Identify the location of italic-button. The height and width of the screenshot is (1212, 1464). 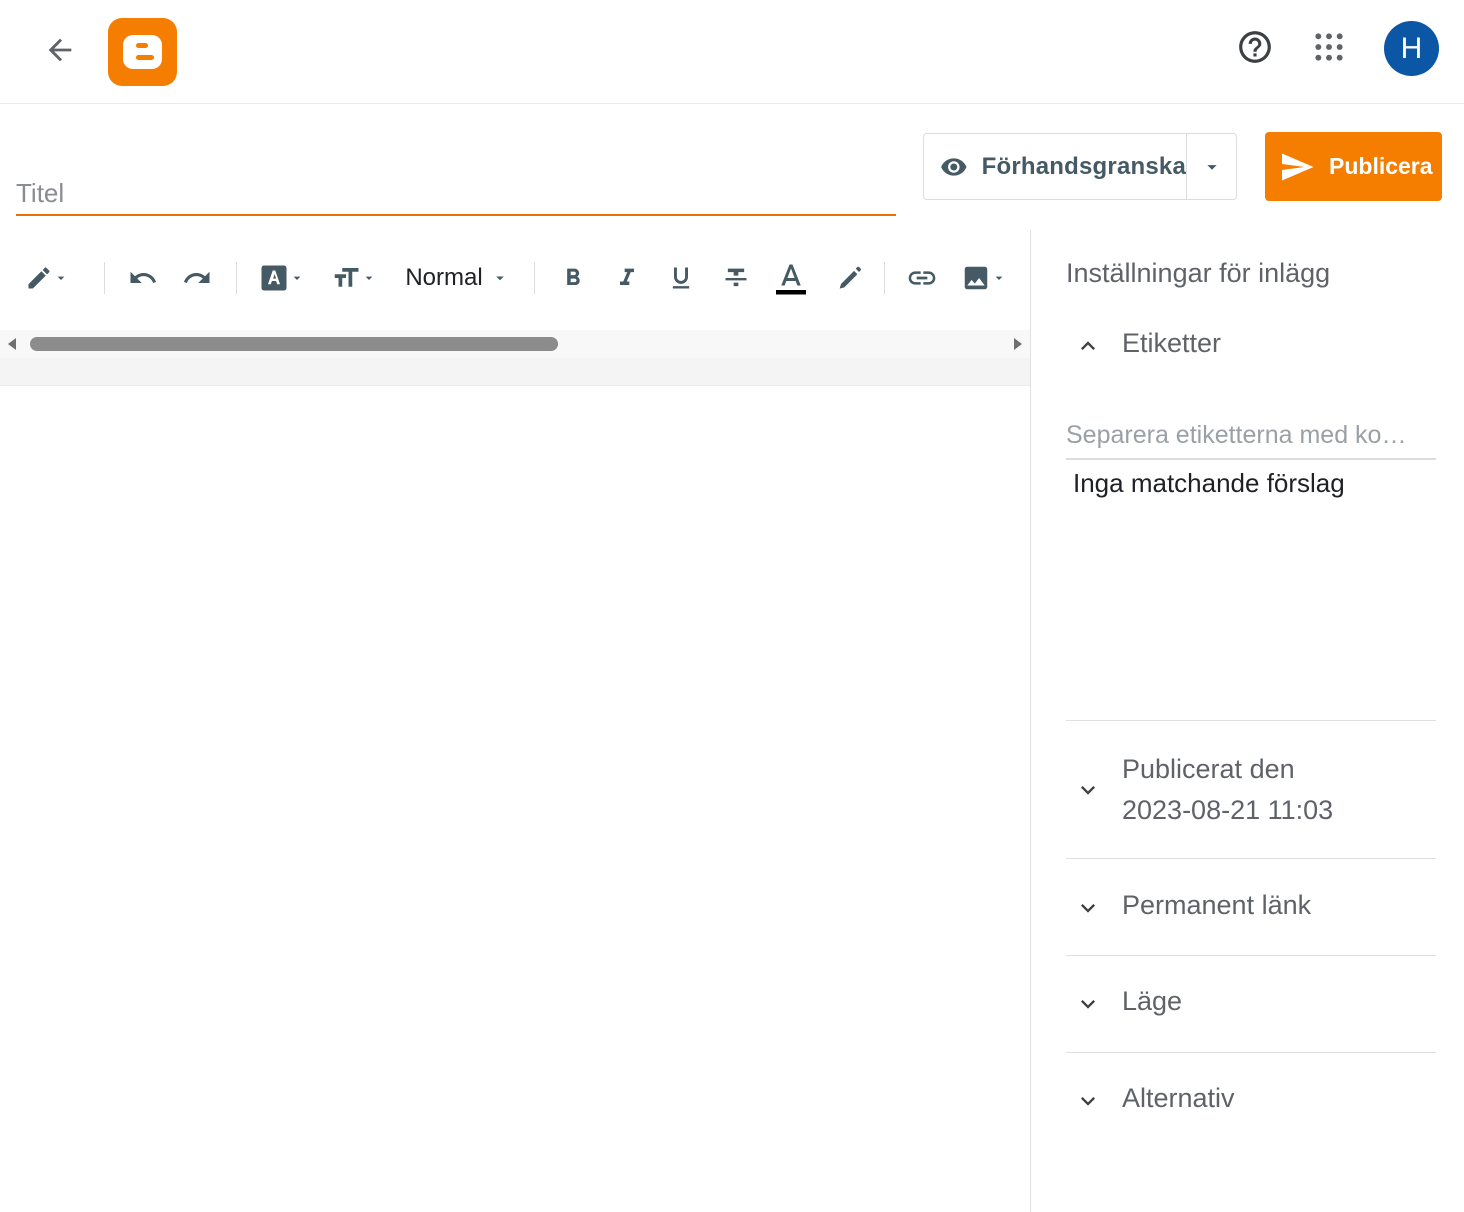
(627, 278).